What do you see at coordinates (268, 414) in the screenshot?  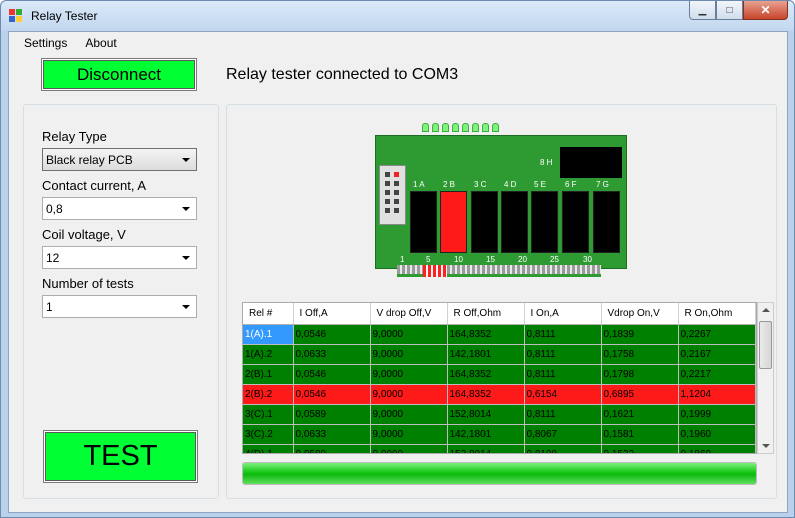 I see `row-header-cell: 3(C).1` at bounding box center [268, 414].